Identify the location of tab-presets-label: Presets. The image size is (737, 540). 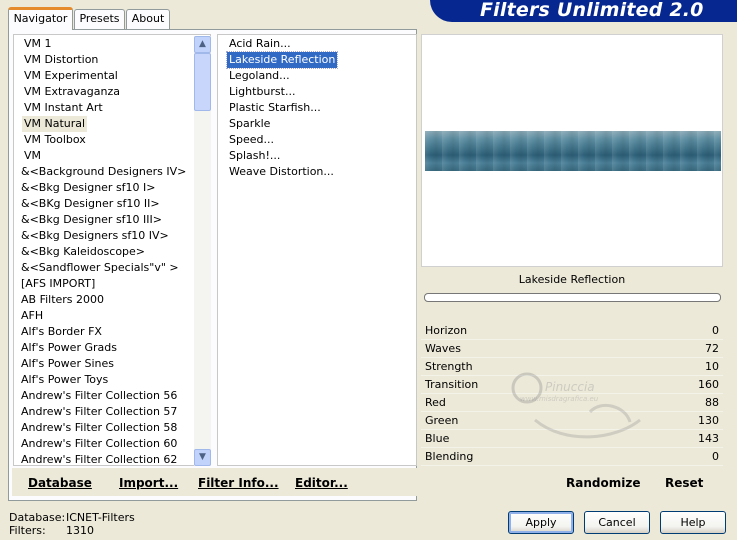
(99, 18).